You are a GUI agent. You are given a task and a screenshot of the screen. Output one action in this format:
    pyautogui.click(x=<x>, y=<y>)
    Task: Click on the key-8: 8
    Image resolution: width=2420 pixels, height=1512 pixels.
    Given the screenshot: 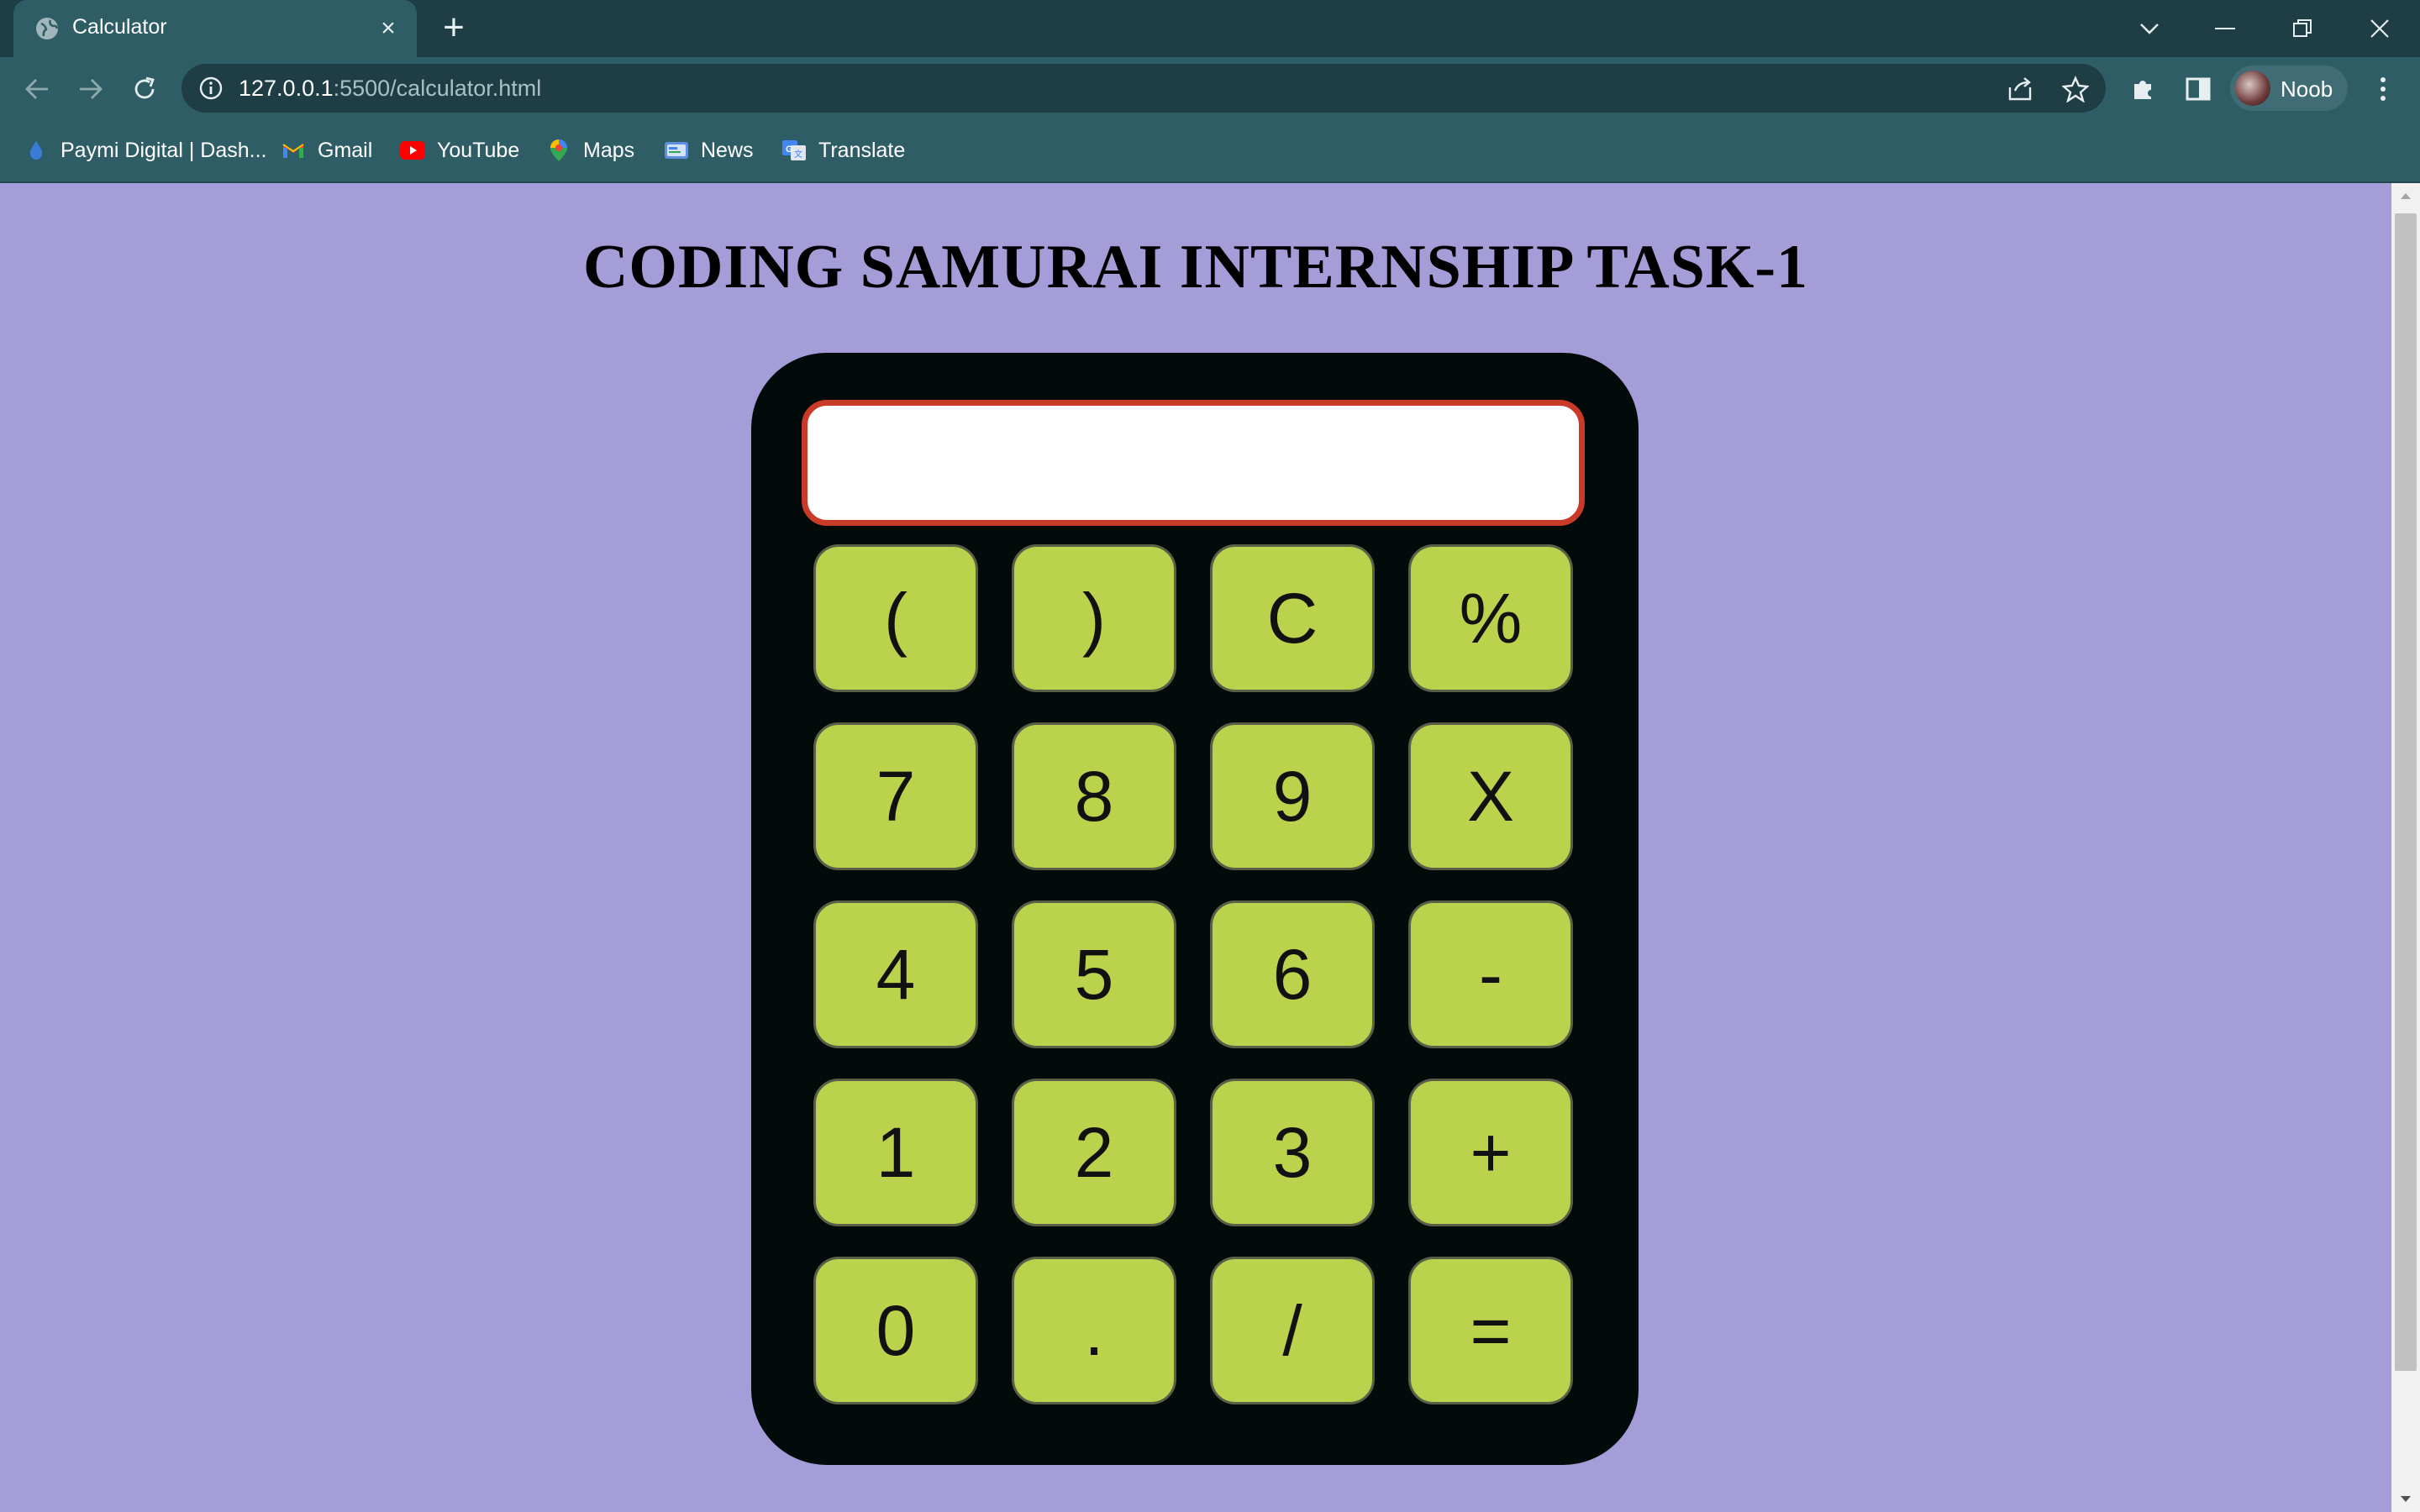 What is the action you would take?
    pyautogui.click(x=1094, y=796)
    